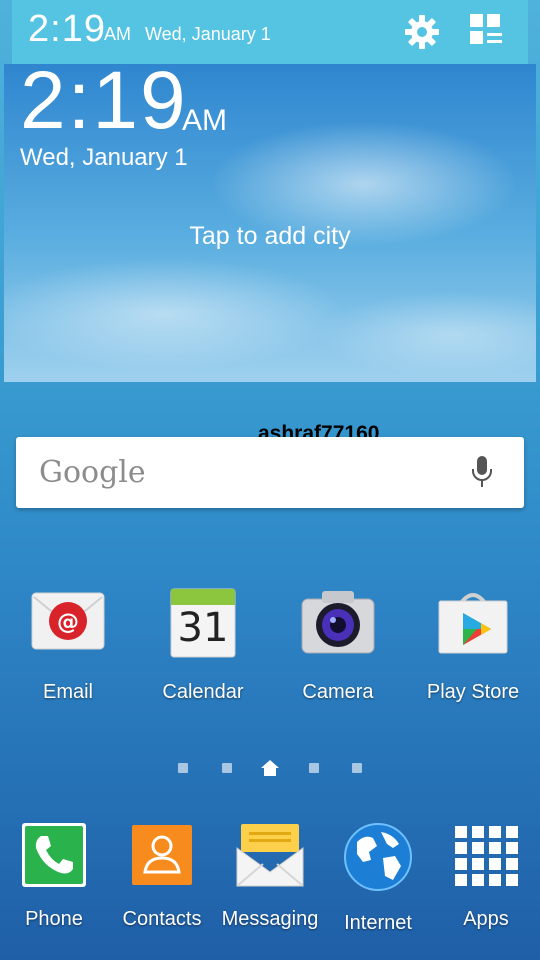 The image size is (540, 960). I want to click on microphone-icon, so click(482, 472).